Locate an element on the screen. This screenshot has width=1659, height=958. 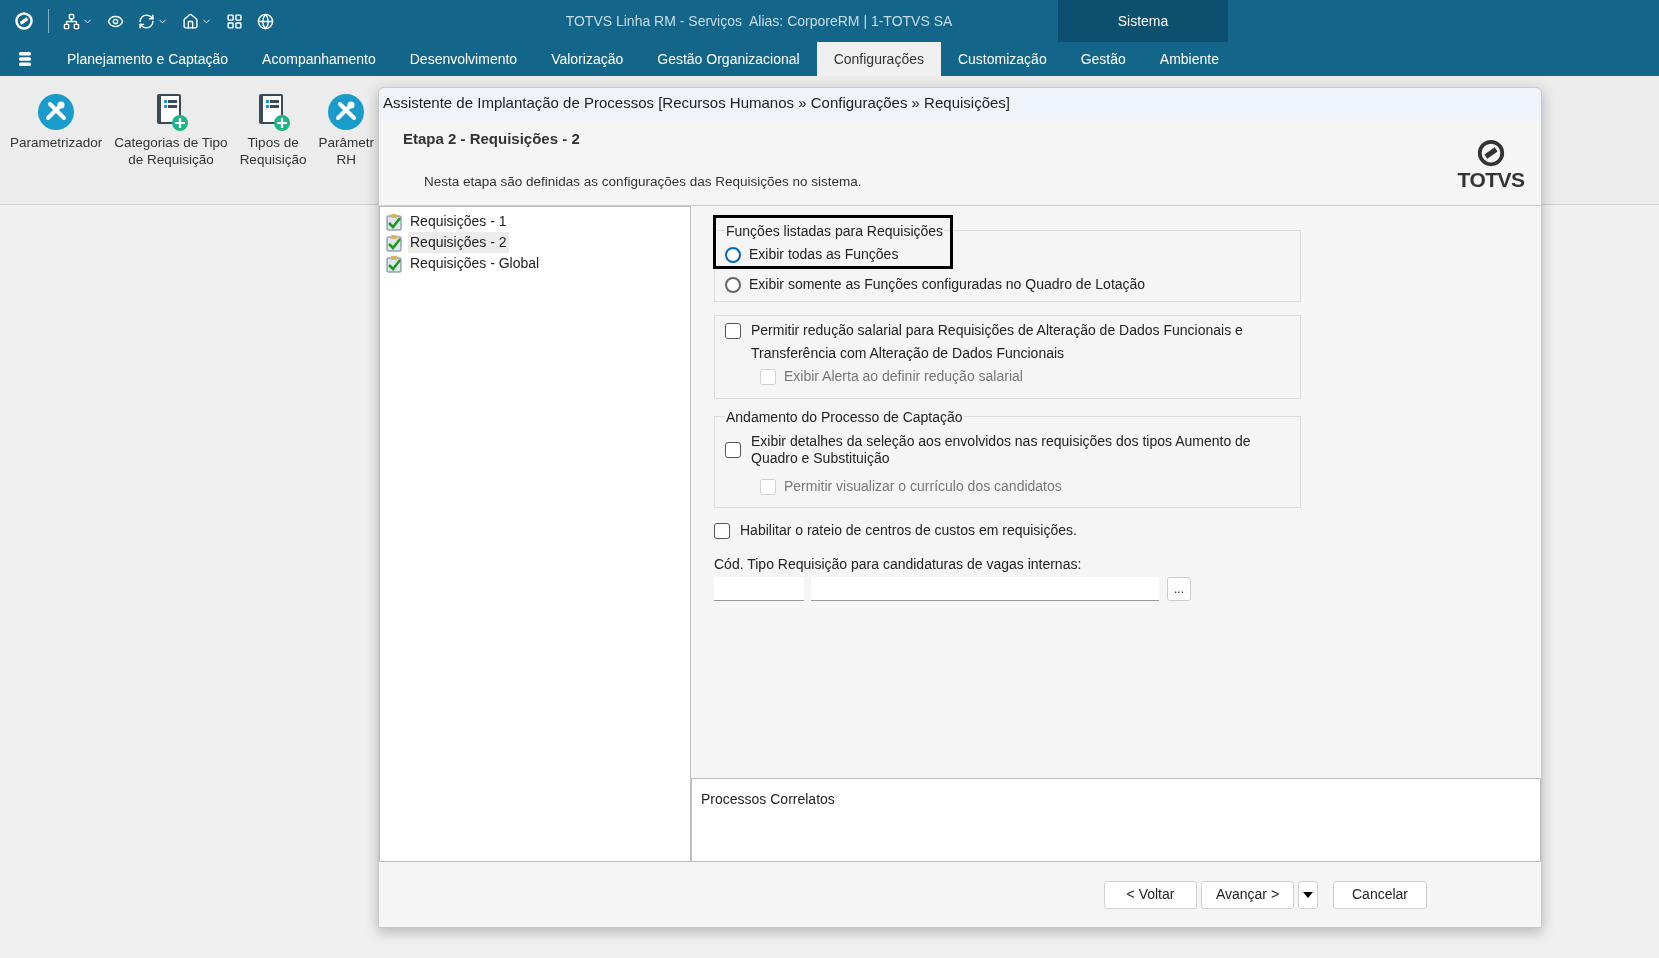
globe-icon is located at coordinates (265, 21).